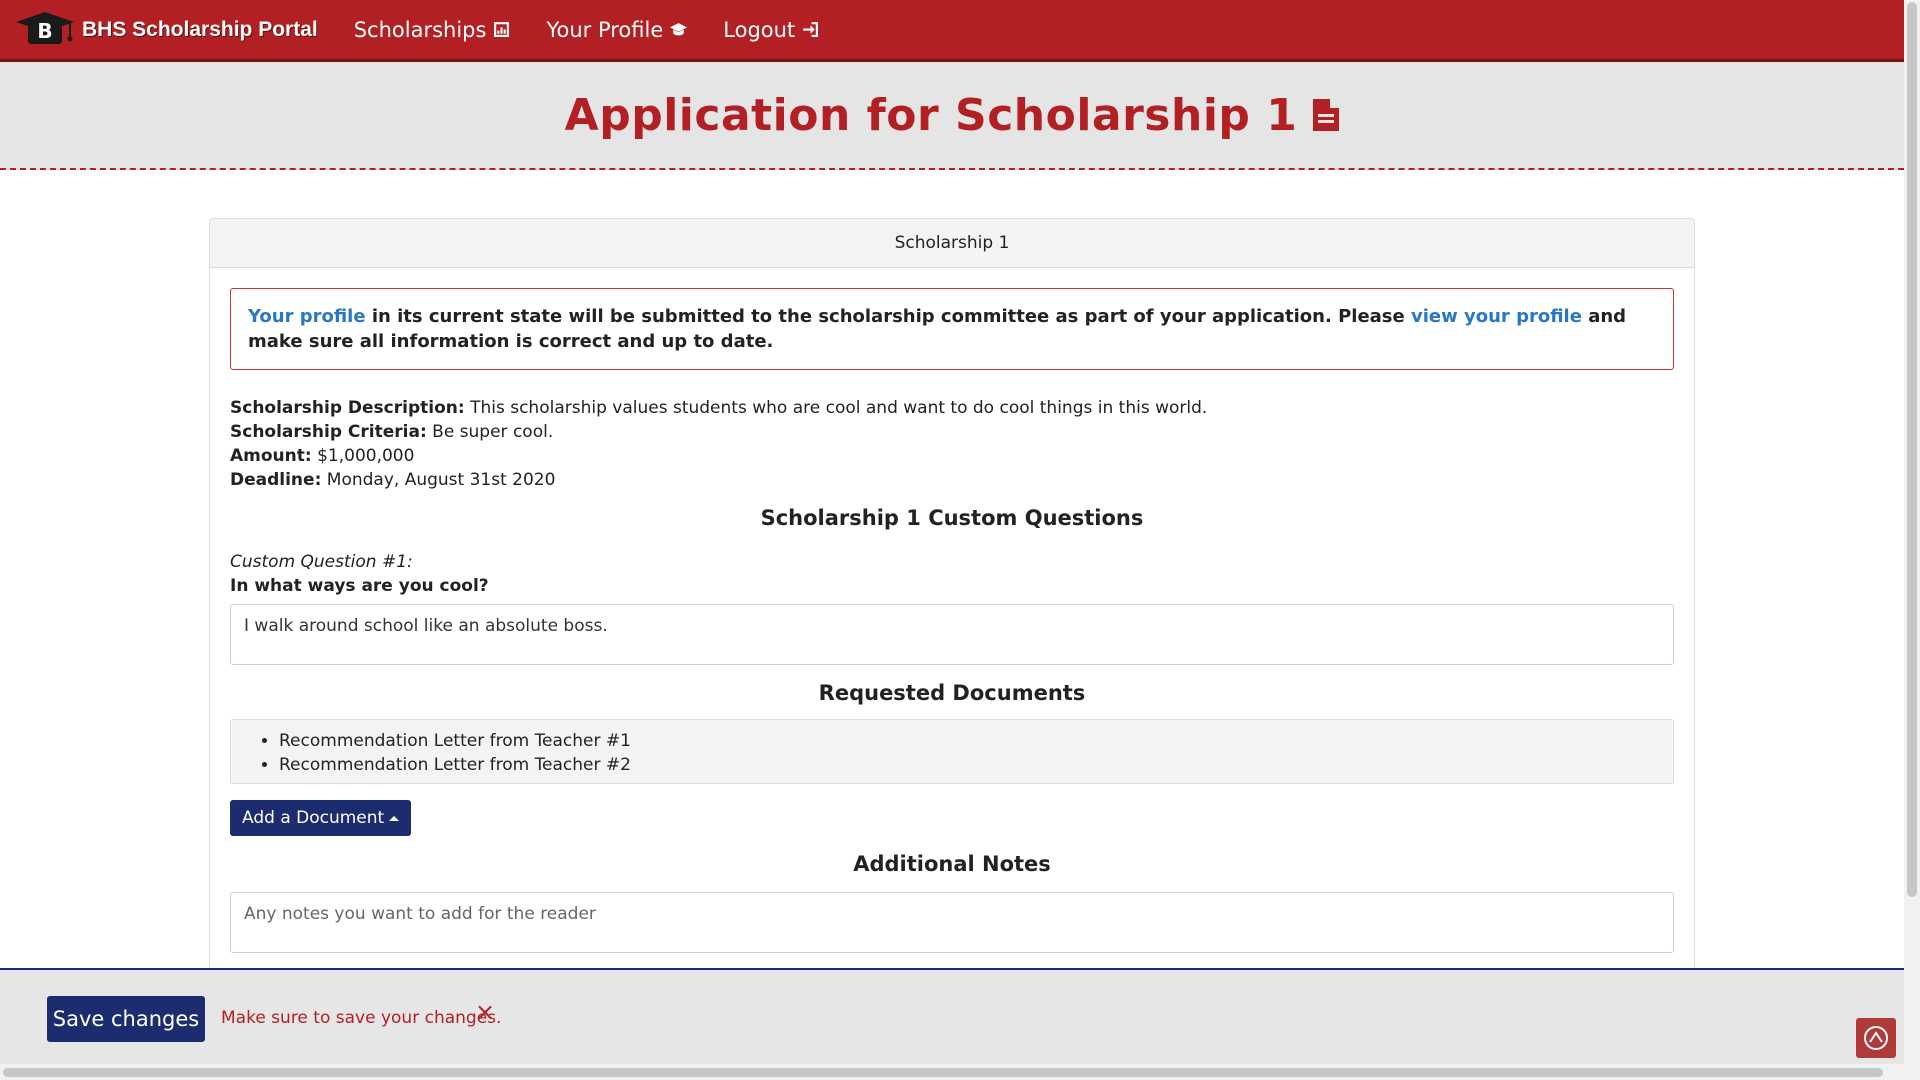 This screenshot has width=1920, height=1080. What do you see at coordinates (328, 432) in the screenshot?
I see `criteria-label: Scholarship Criteria:` at bounding box center [328, 432].